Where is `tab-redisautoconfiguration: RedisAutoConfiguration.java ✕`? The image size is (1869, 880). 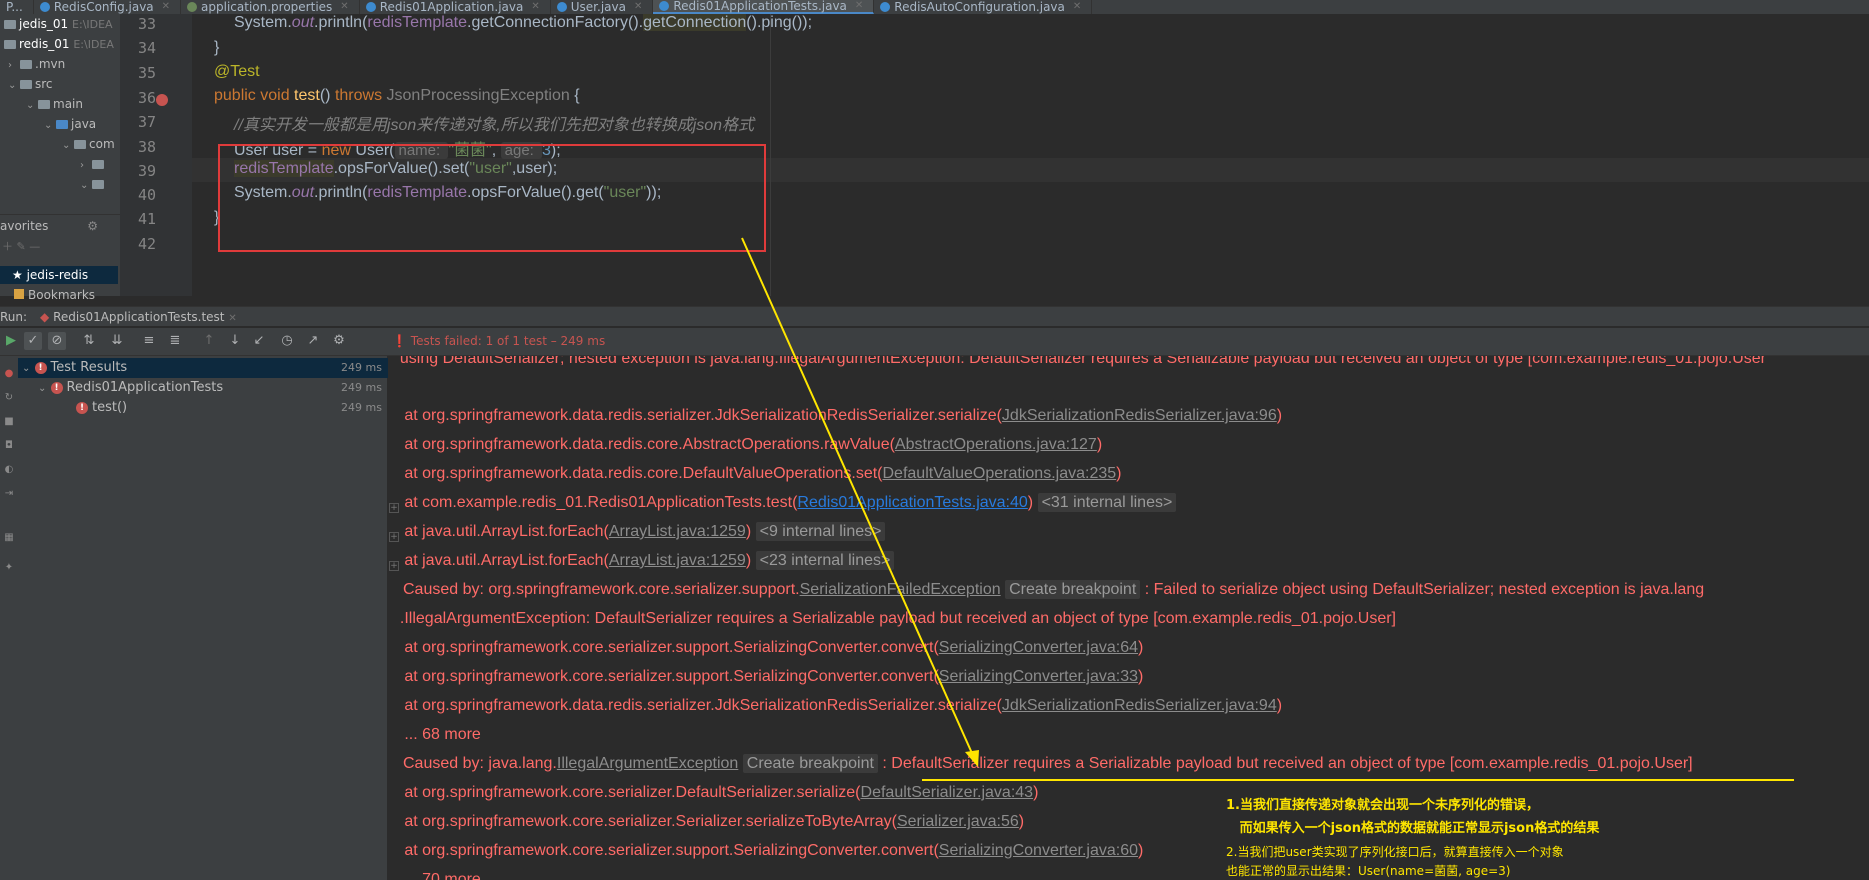 tab-redisautoconfiguration: RedisAutoConfiguration.java ✕ is located at coordinates (983, 7).